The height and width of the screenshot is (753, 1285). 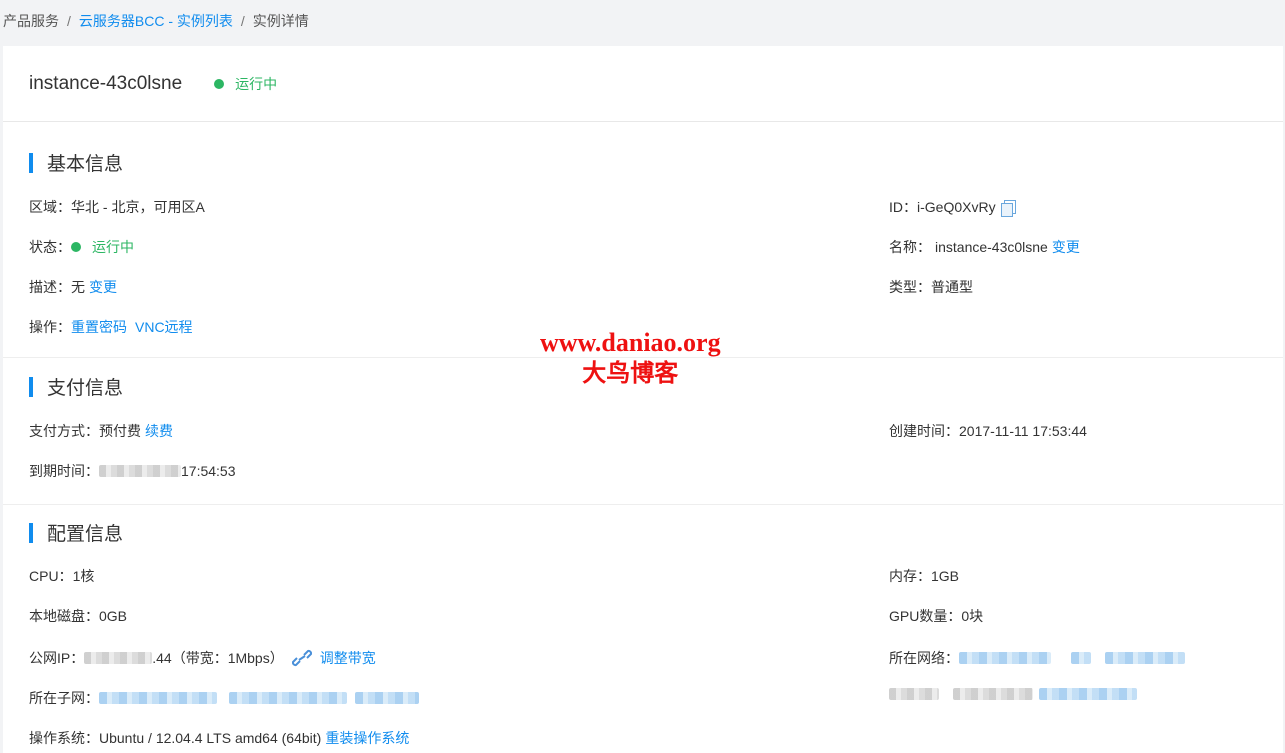 I want to click on cpu-row: CPU： 1核, so click(x=61, y=576).